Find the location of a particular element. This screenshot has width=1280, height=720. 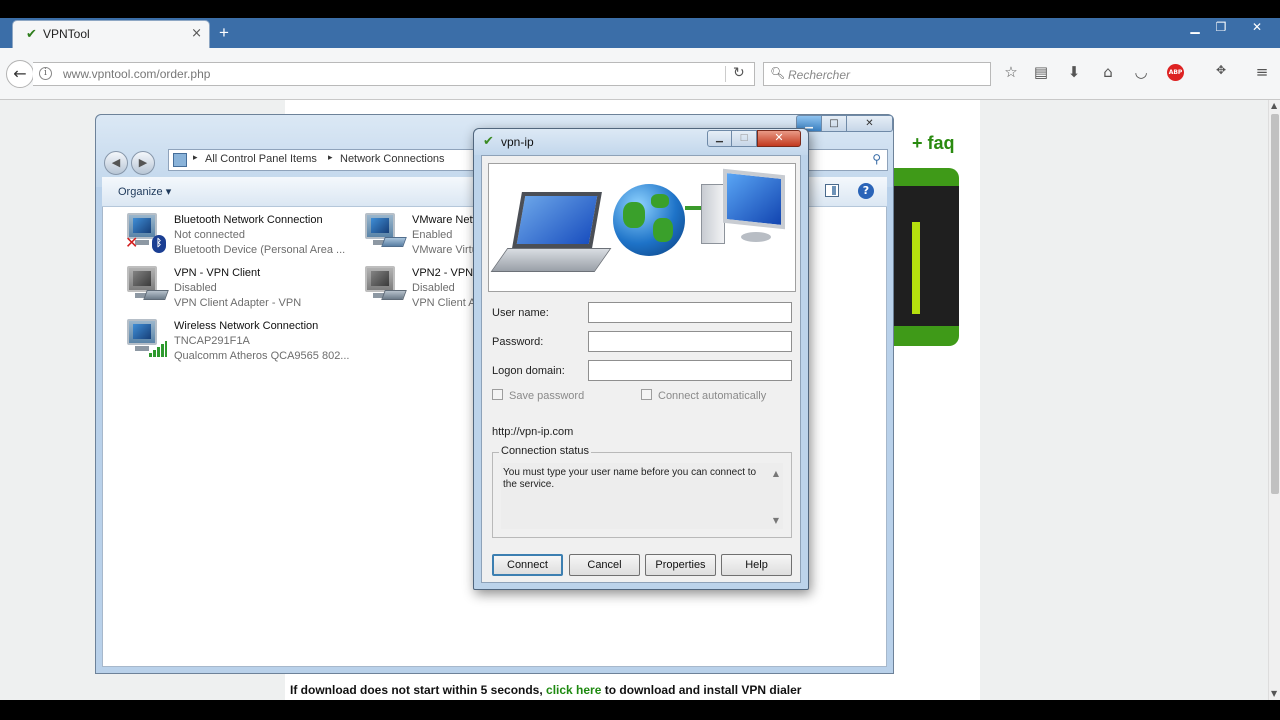

preview-pane-icon is located at coordinates (832, 190).